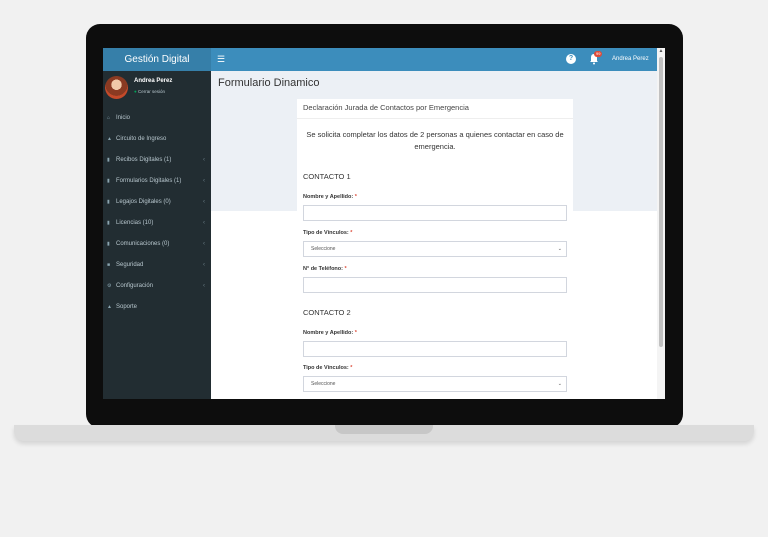  Describe the element at coordinates (384, 429) in the screenshot. I see `laptop-notch` at that location.